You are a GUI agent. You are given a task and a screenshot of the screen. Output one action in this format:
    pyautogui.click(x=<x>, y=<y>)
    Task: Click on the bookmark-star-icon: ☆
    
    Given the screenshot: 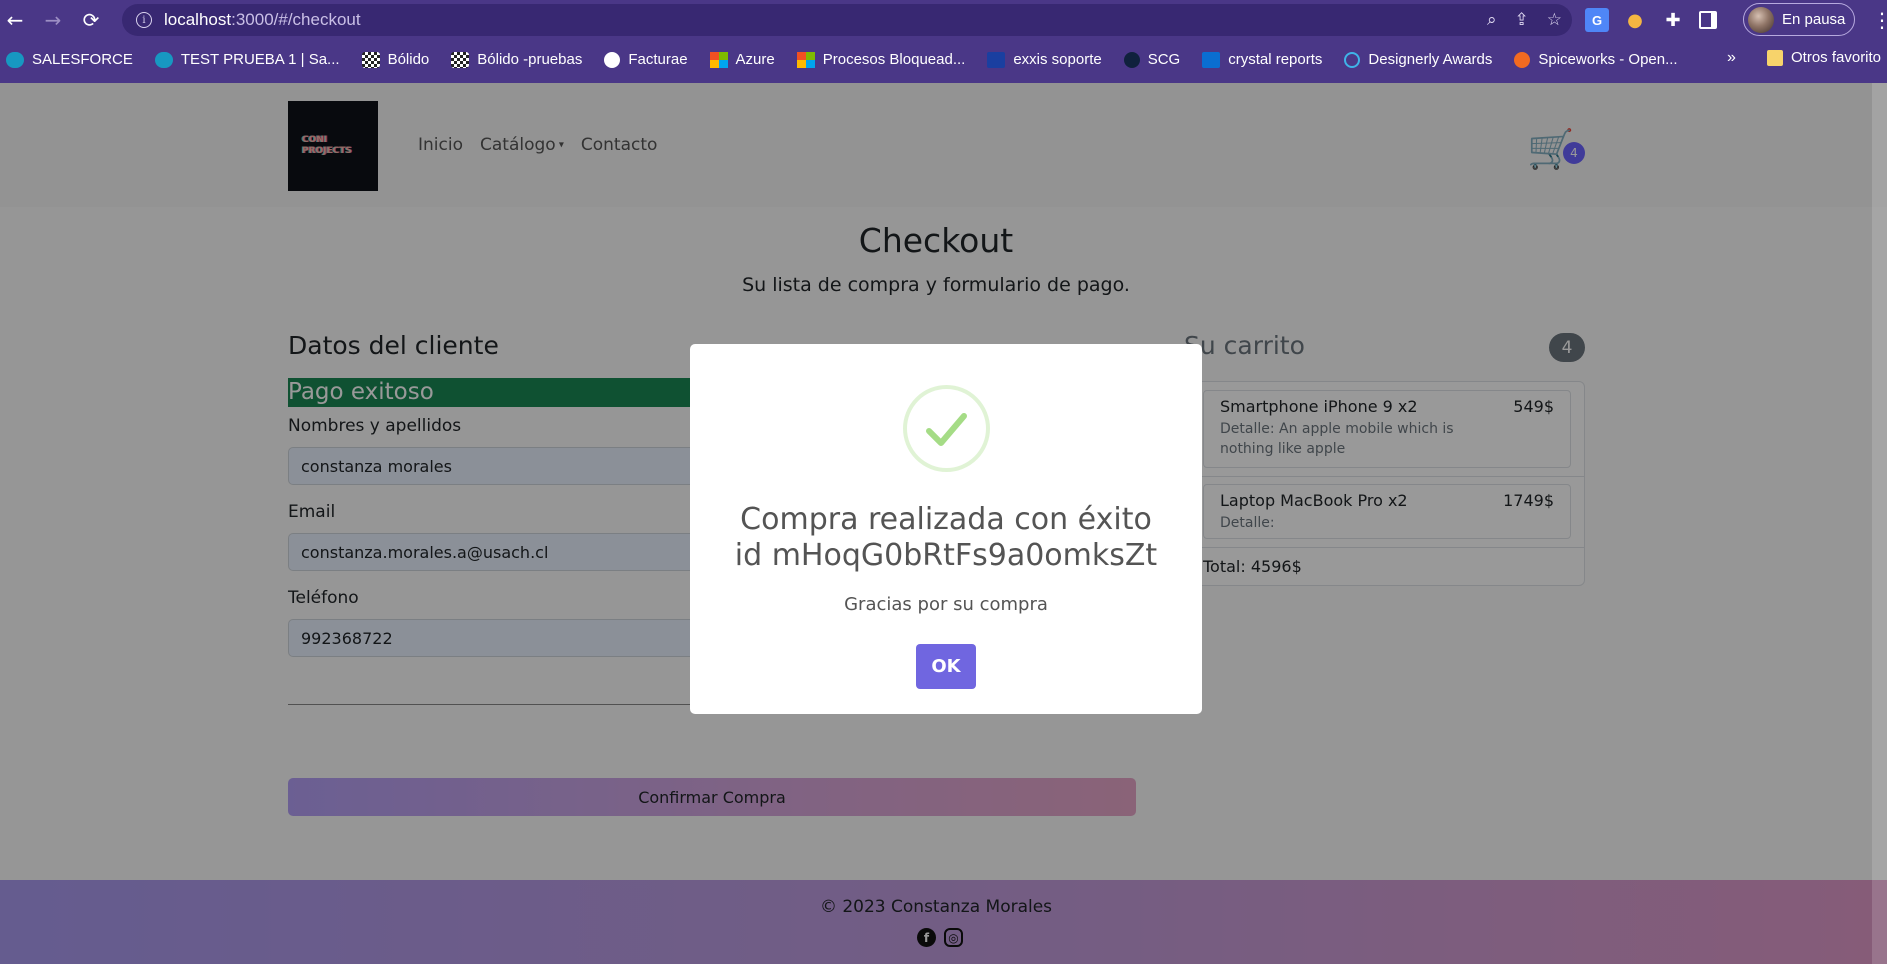 What is the action you would take?
    pyautogui.click(x=1554, y=20)
    